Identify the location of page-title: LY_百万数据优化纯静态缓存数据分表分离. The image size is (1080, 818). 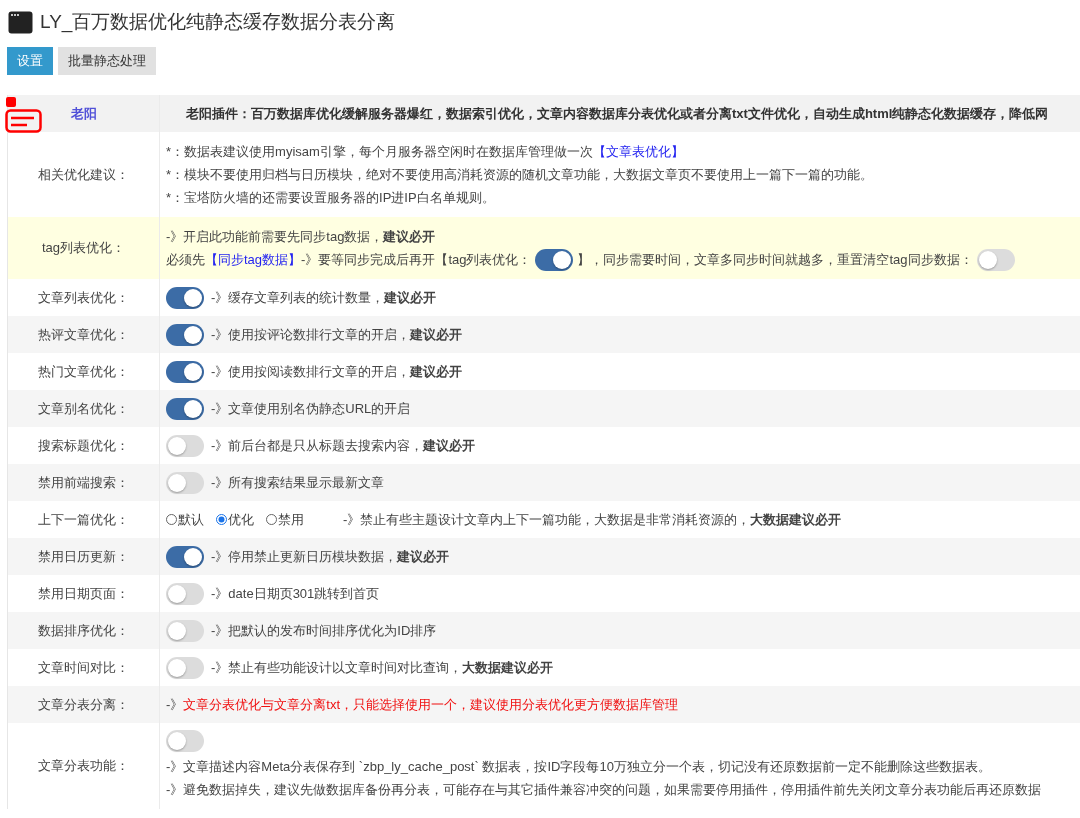
(218, 22).